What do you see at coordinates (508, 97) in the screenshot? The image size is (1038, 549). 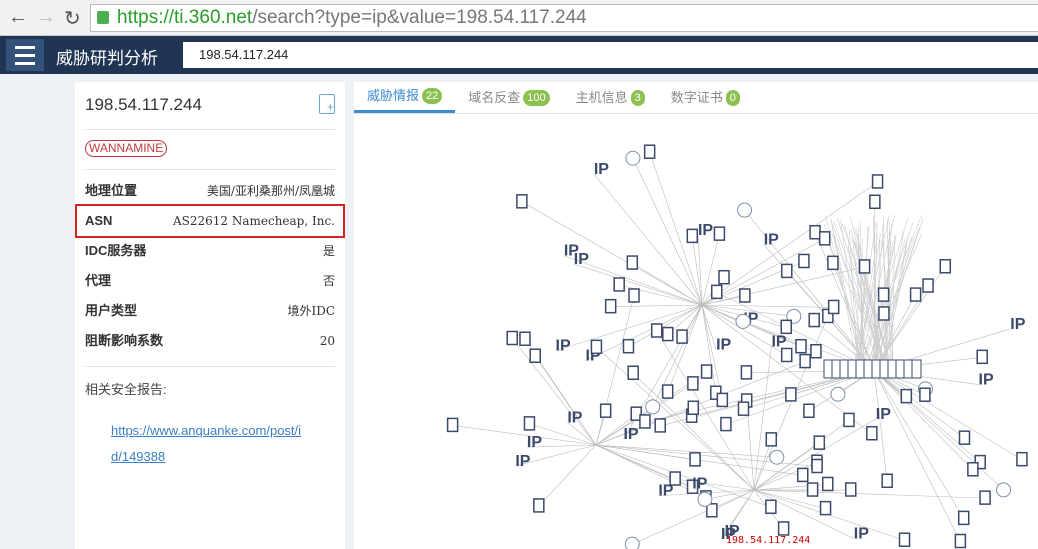 I see `tab-1: 域名反查 100` at bounding box center [508, 97].